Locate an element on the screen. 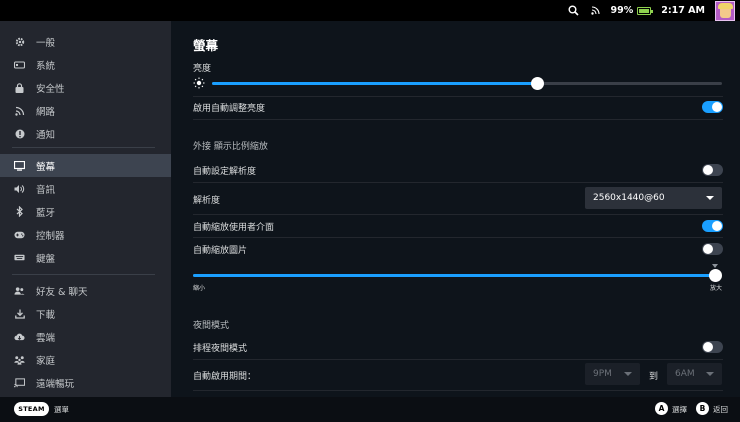 The height and width of the screenshot is (422, 740). friends-icon is located at coordinates (19, 290).